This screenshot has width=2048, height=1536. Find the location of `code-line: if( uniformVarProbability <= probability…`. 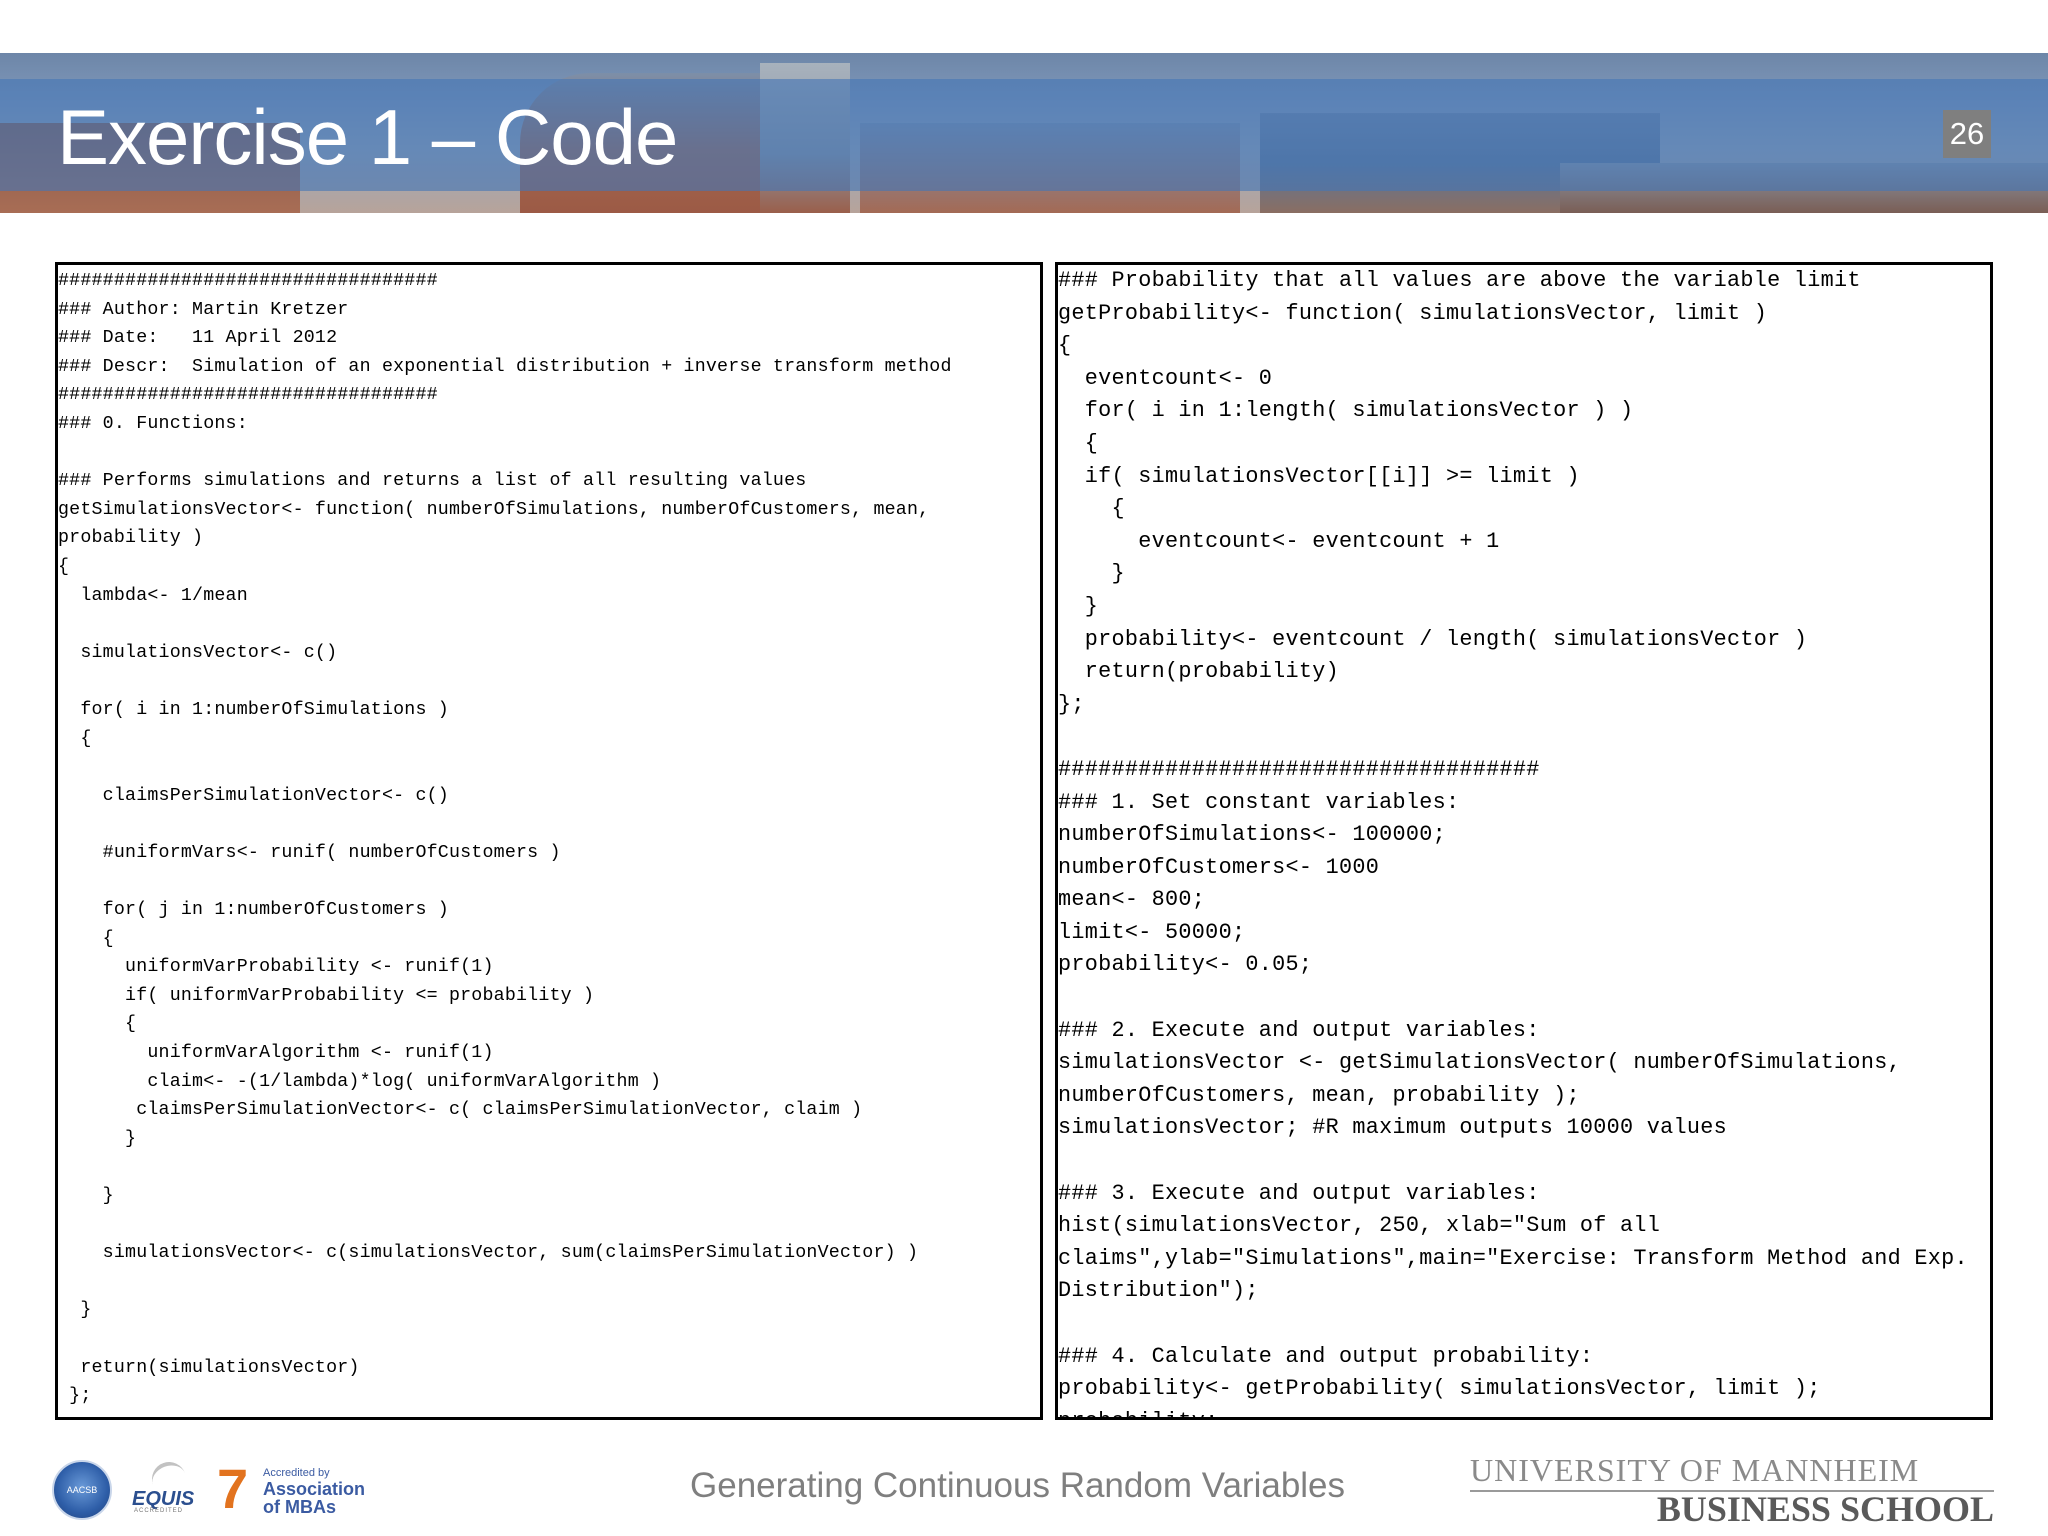

code-line: if( uniformVarProbability <= probability… is located at coordinates (326, 995).